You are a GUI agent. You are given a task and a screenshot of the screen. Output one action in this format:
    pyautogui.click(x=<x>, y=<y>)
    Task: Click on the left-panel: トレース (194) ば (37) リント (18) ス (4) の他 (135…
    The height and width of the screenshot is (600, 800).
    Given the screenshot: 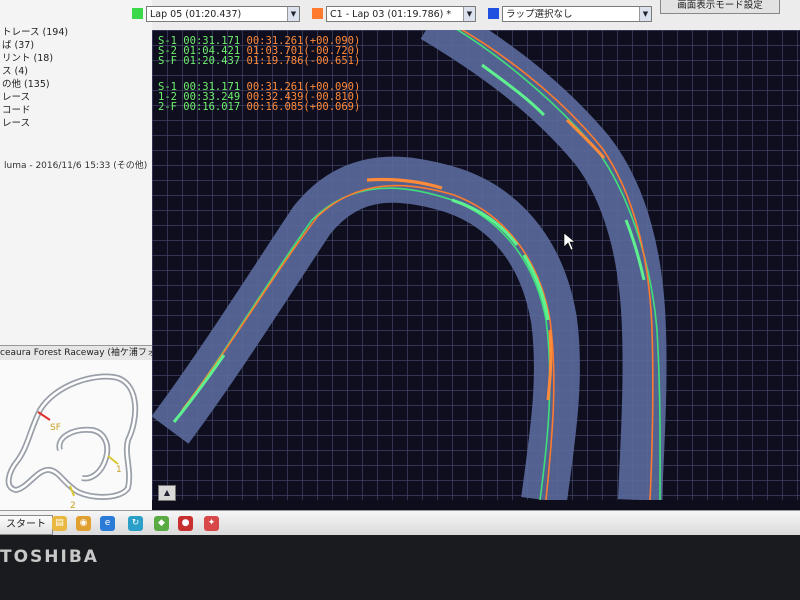 What is the action you would take?
    pyautogui.click(x=77, y=172)
    